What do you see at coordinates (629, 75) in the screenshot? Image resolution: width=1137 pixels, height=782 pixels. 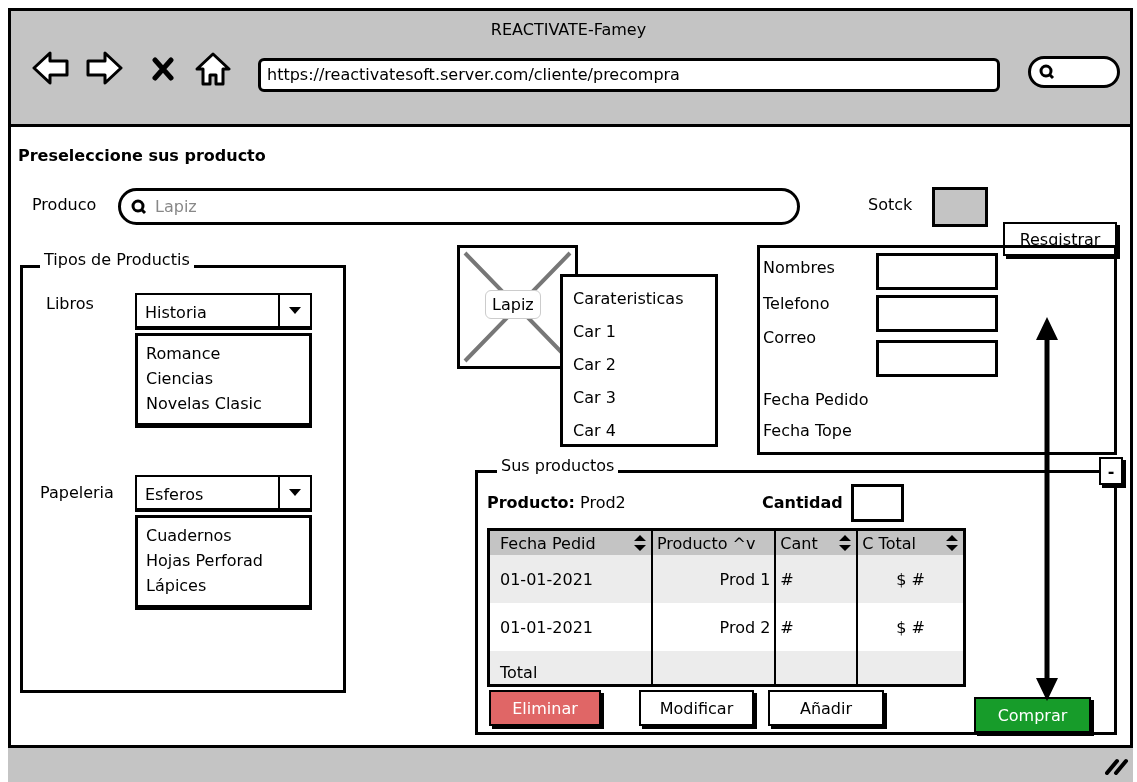 I see `address-field: https://reactivatesoft.server.com/cliente/precompra` at bounding box center [629, 75].